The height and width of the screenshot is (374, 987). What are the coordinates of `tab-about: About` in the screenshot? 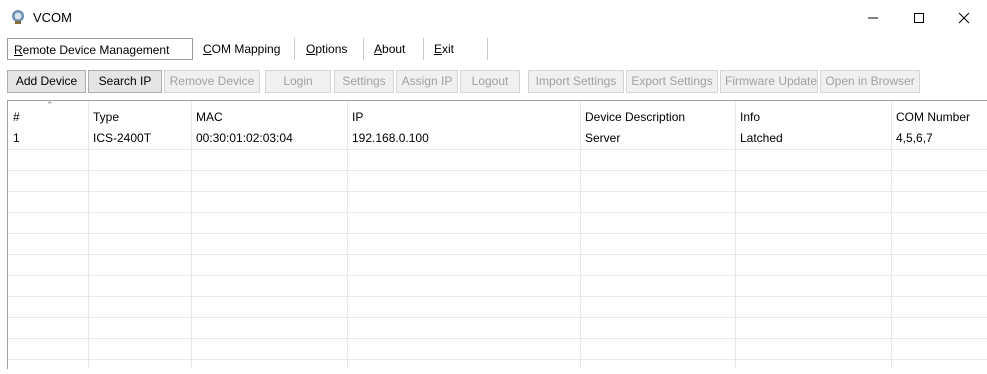 It's located at (396, 49).